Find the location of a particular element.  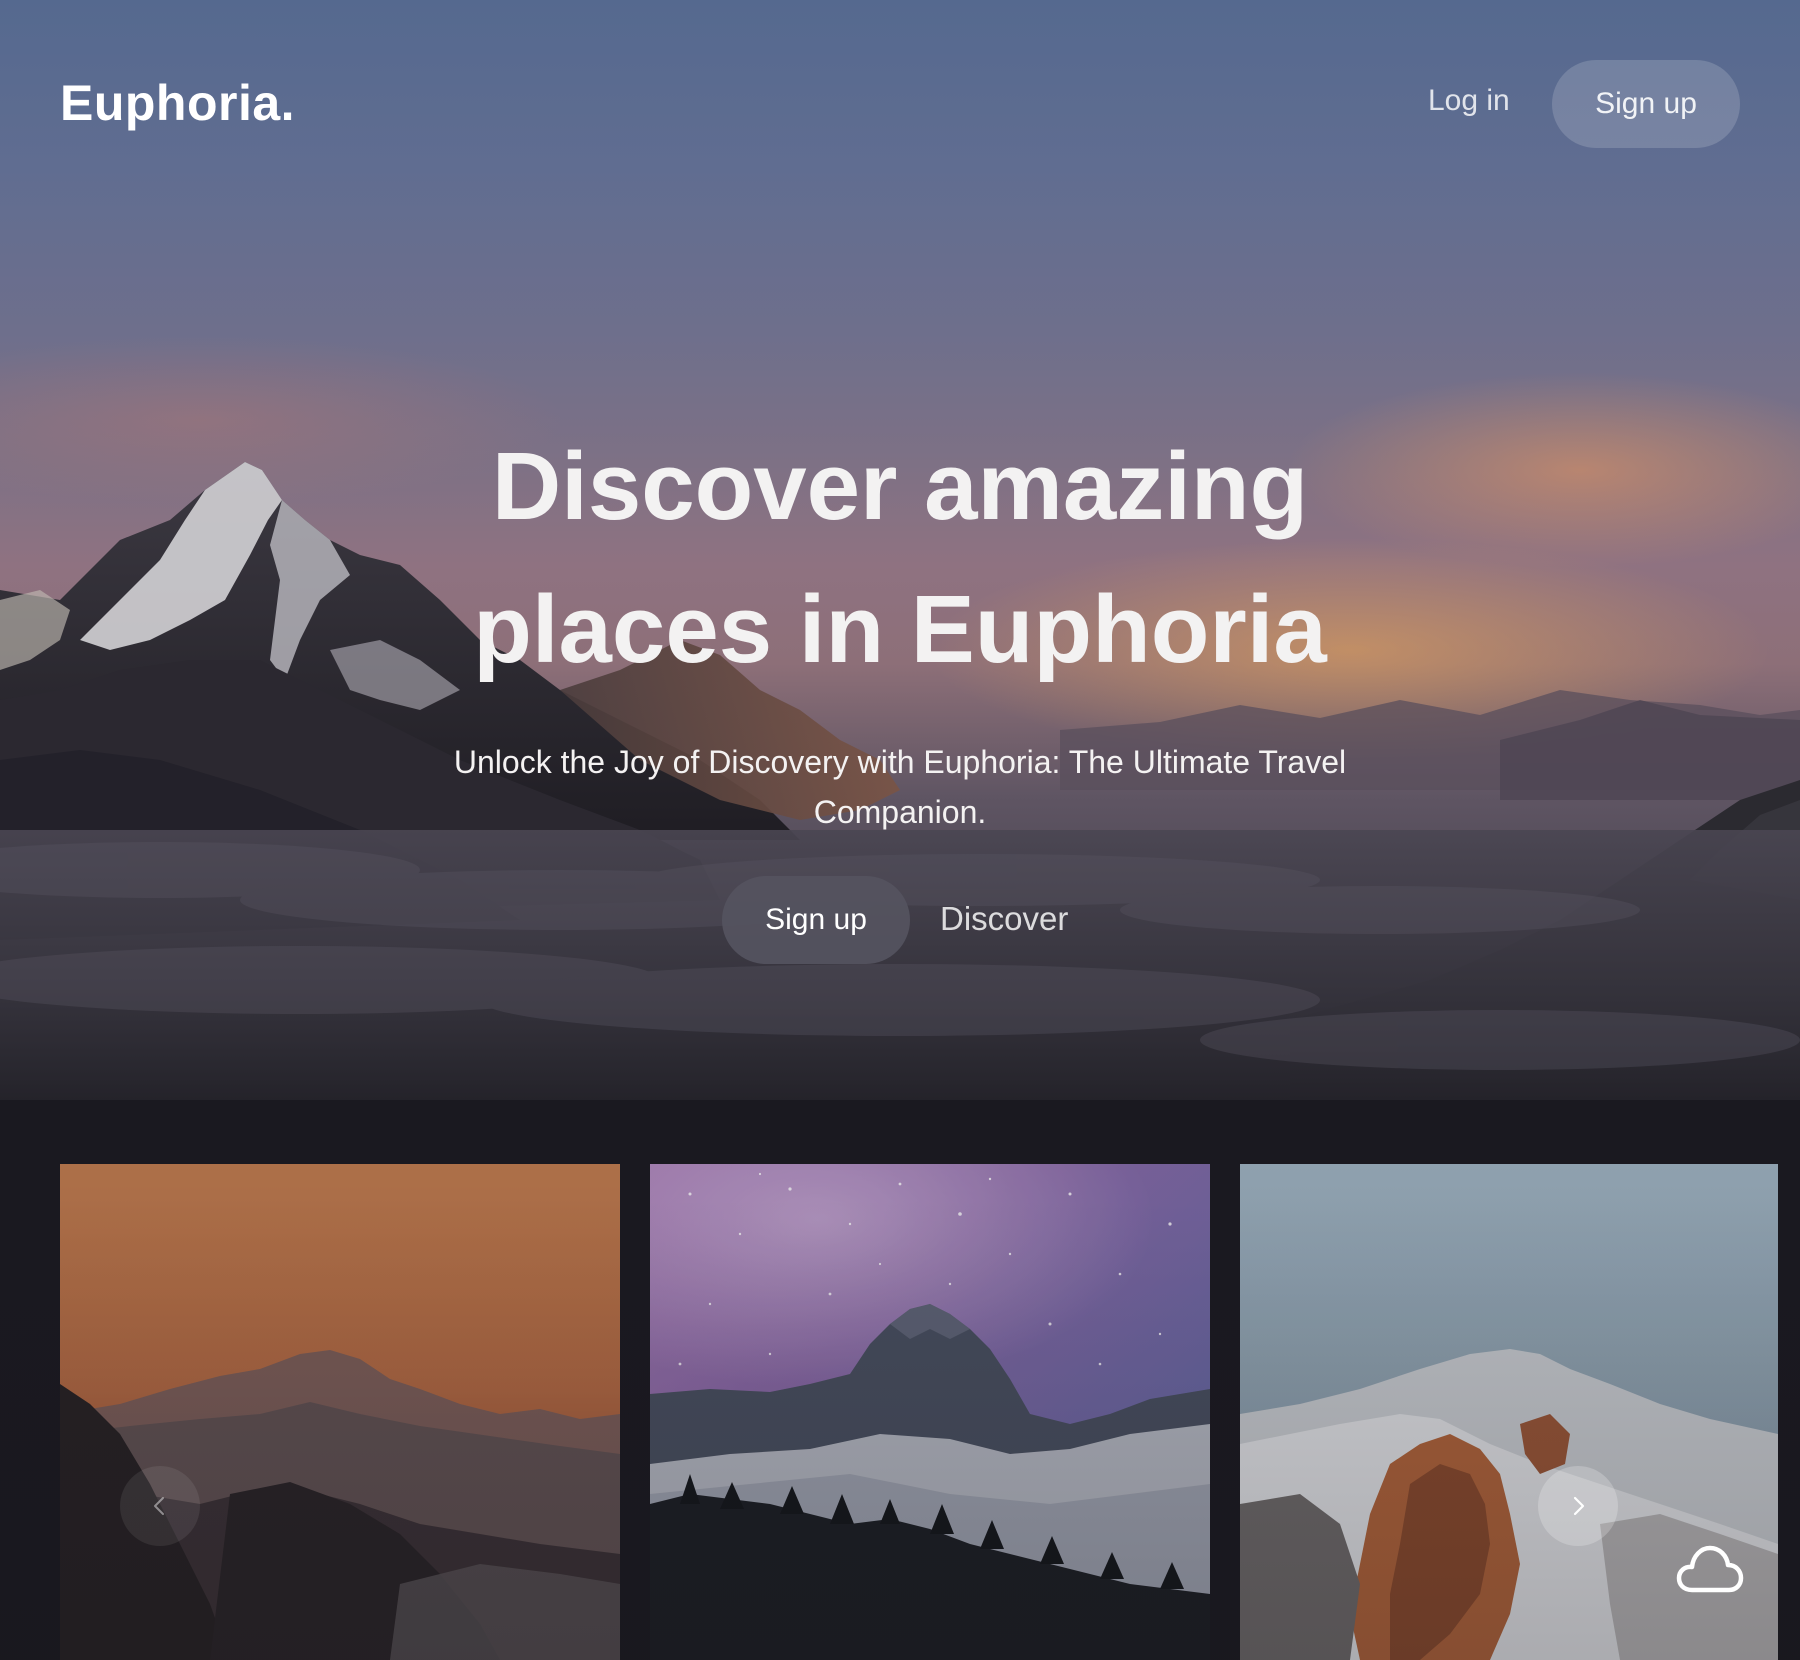

hero-headline-line-1: Discover amazing is located at coordinates (900, 486).